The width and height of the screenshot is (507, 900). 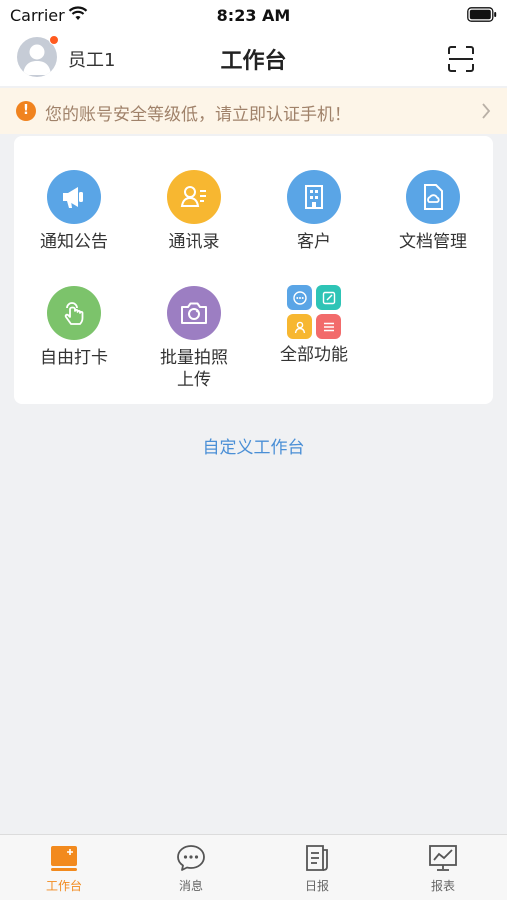 What do you see at coordinates (74, 313) in the screenshot?
I see `tap-hand-icon` at bounding box center [74, 313].